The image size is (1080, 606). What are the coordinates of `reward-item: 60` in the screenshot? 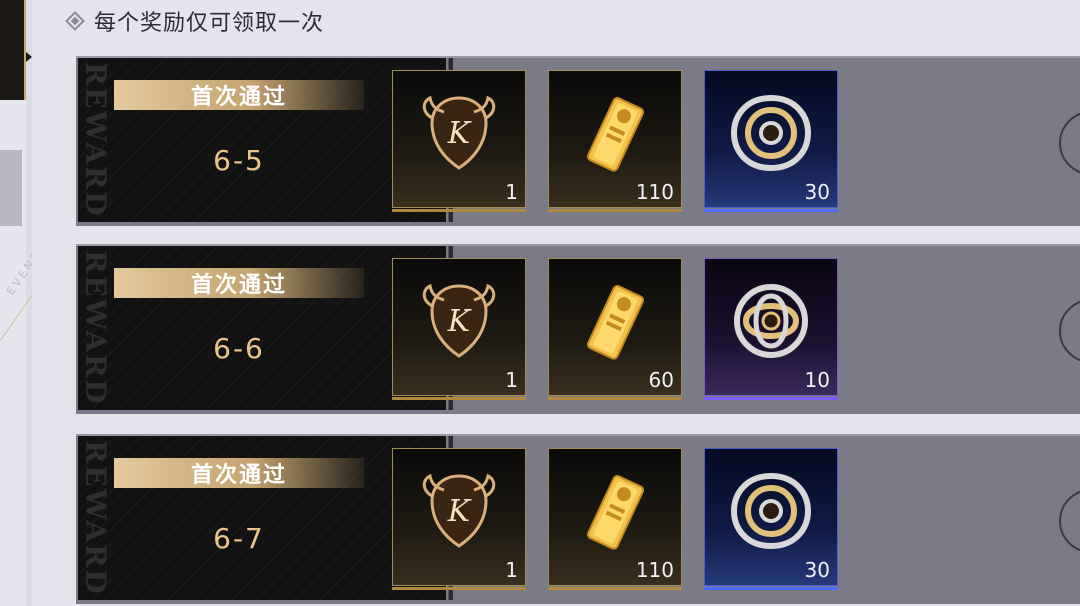 It's located at (615, 329).